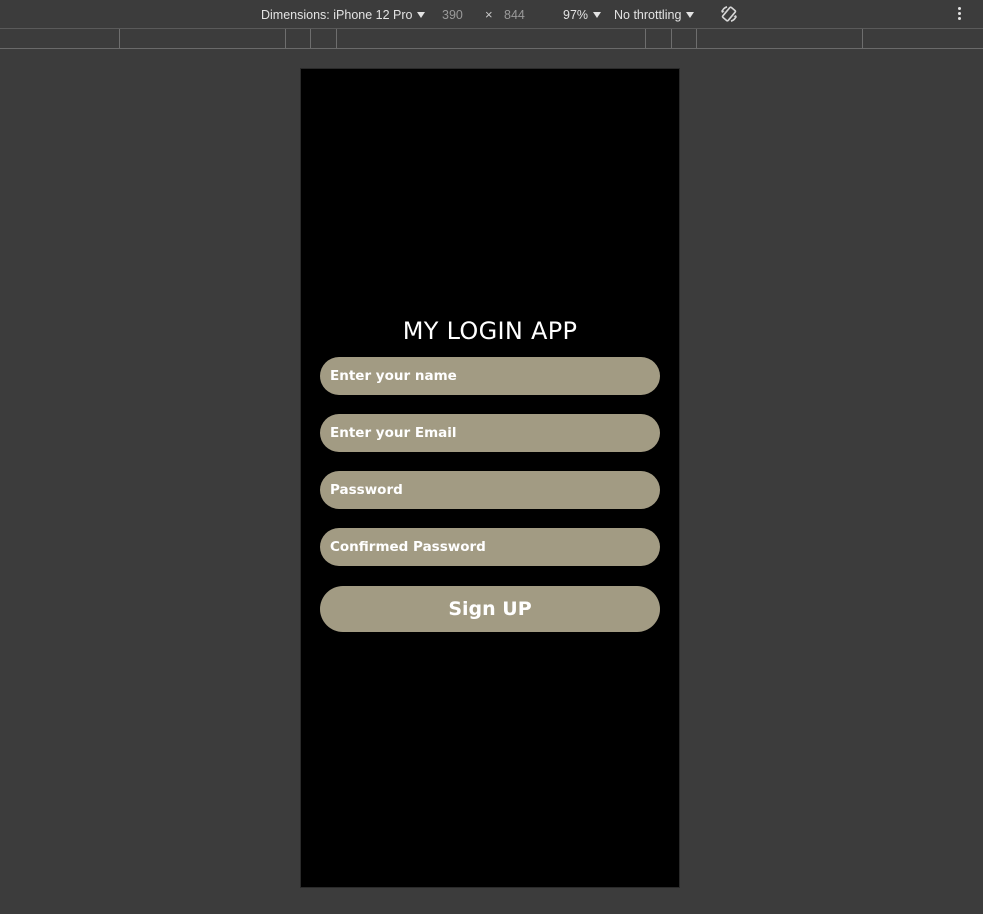  I want to click on zoom-label: 97%, so click(576, 15).